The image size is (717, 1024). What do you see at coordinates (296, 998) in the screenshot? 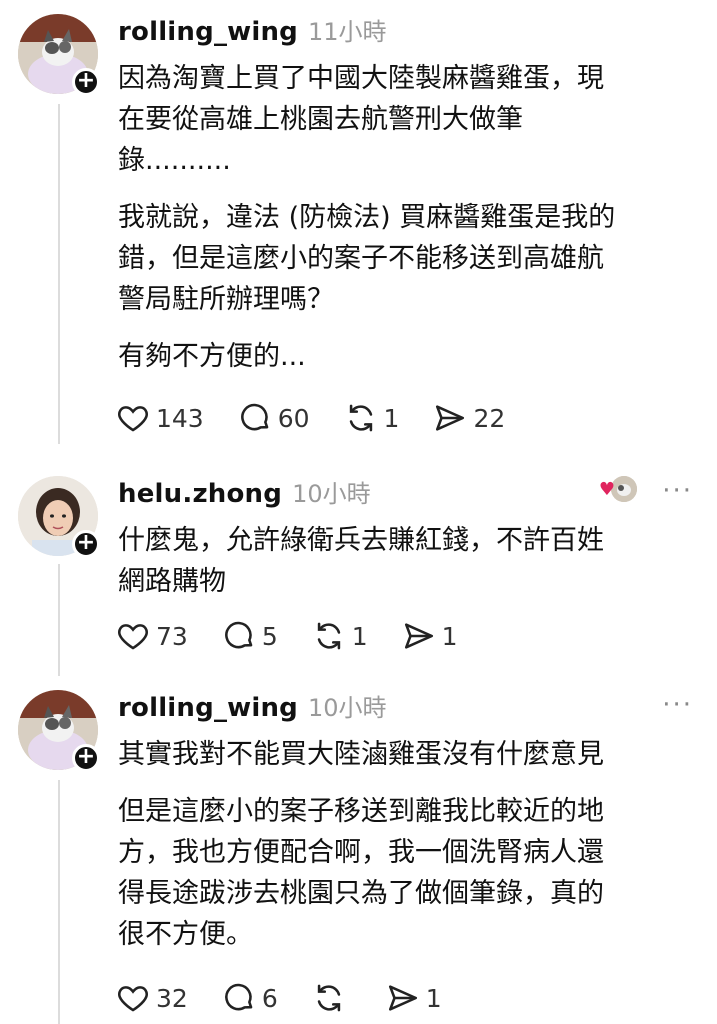
I see `action-bar: 32 6 1` at bounding box center [296, 998].